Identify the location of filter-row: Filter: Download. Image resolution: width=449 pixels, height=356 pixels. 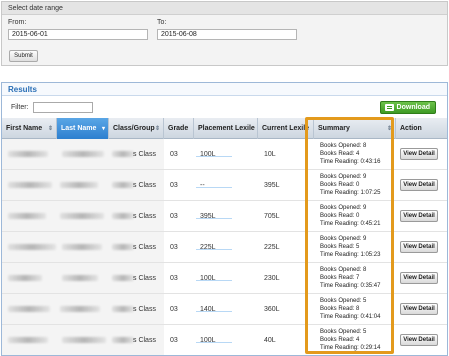
(224, 108).